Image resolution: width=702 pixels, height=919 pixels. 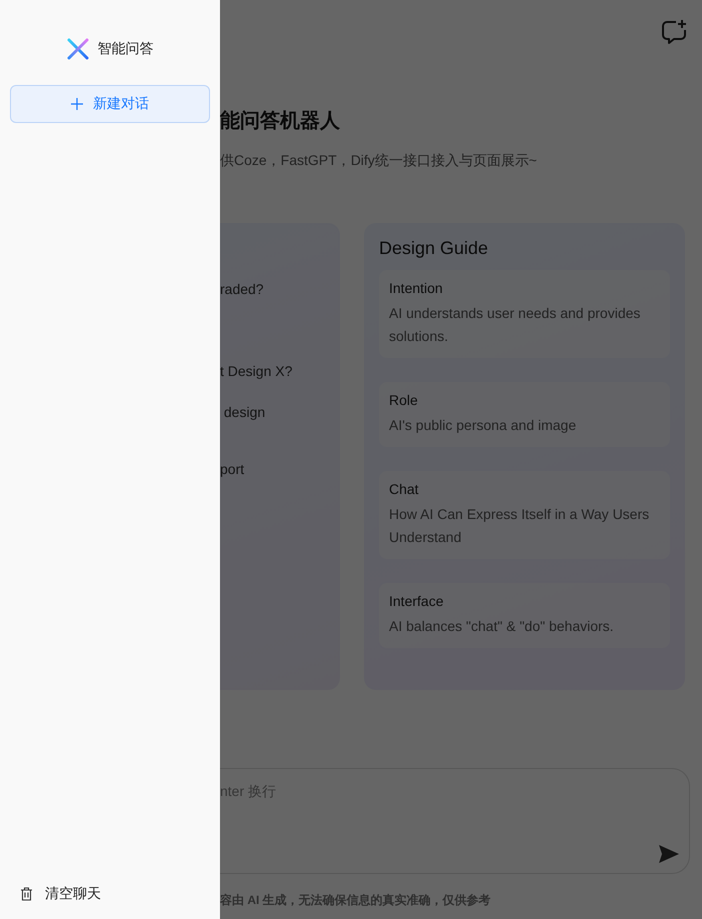 I want to click on new-chat-button: 新建对话, so click(x=110, y=104).